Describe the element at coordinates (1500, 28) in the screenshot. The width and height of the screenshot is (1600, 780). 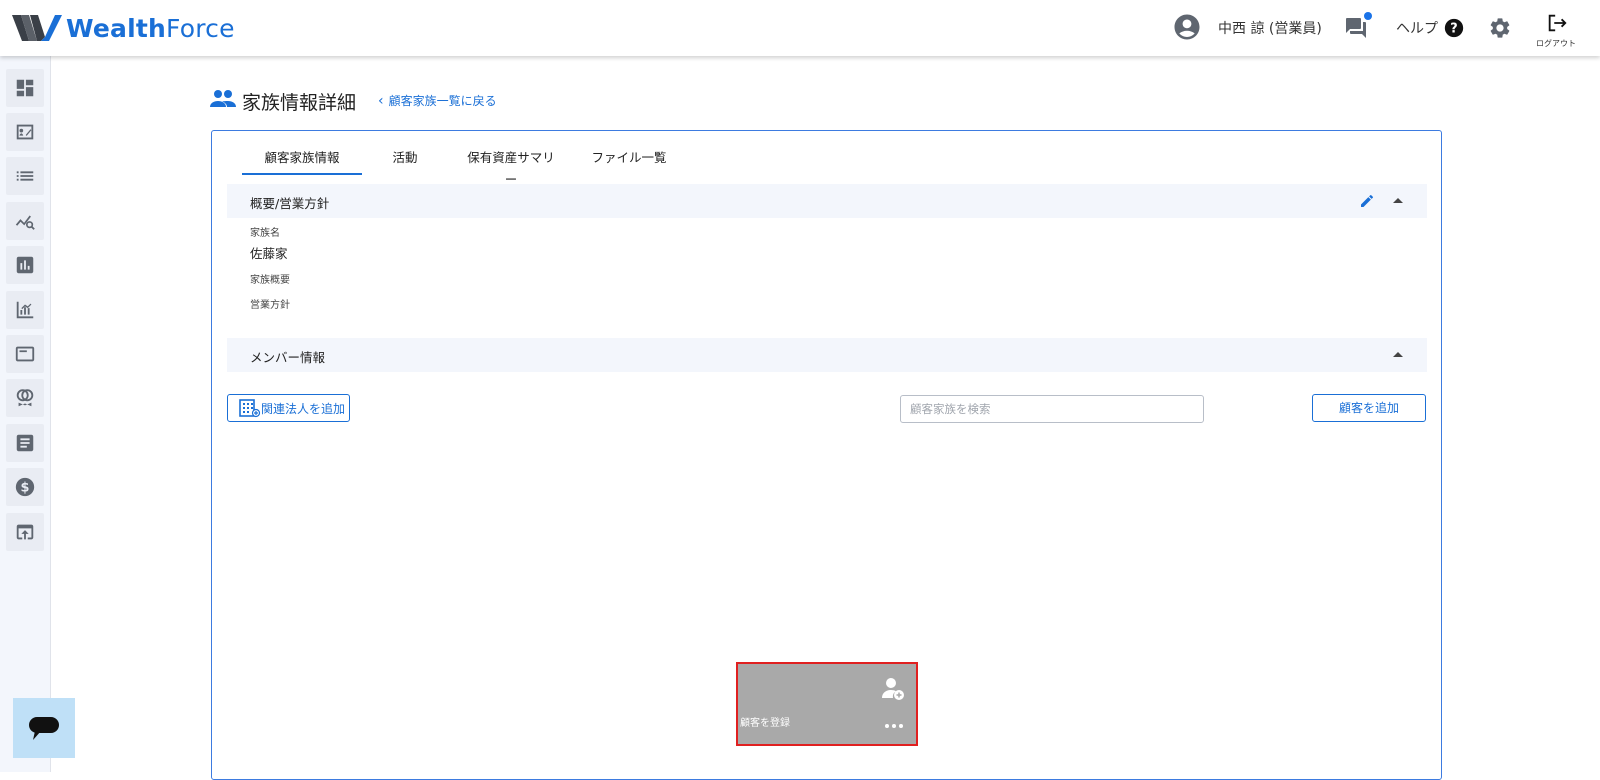
I see `settings-gear-icon` at that location.